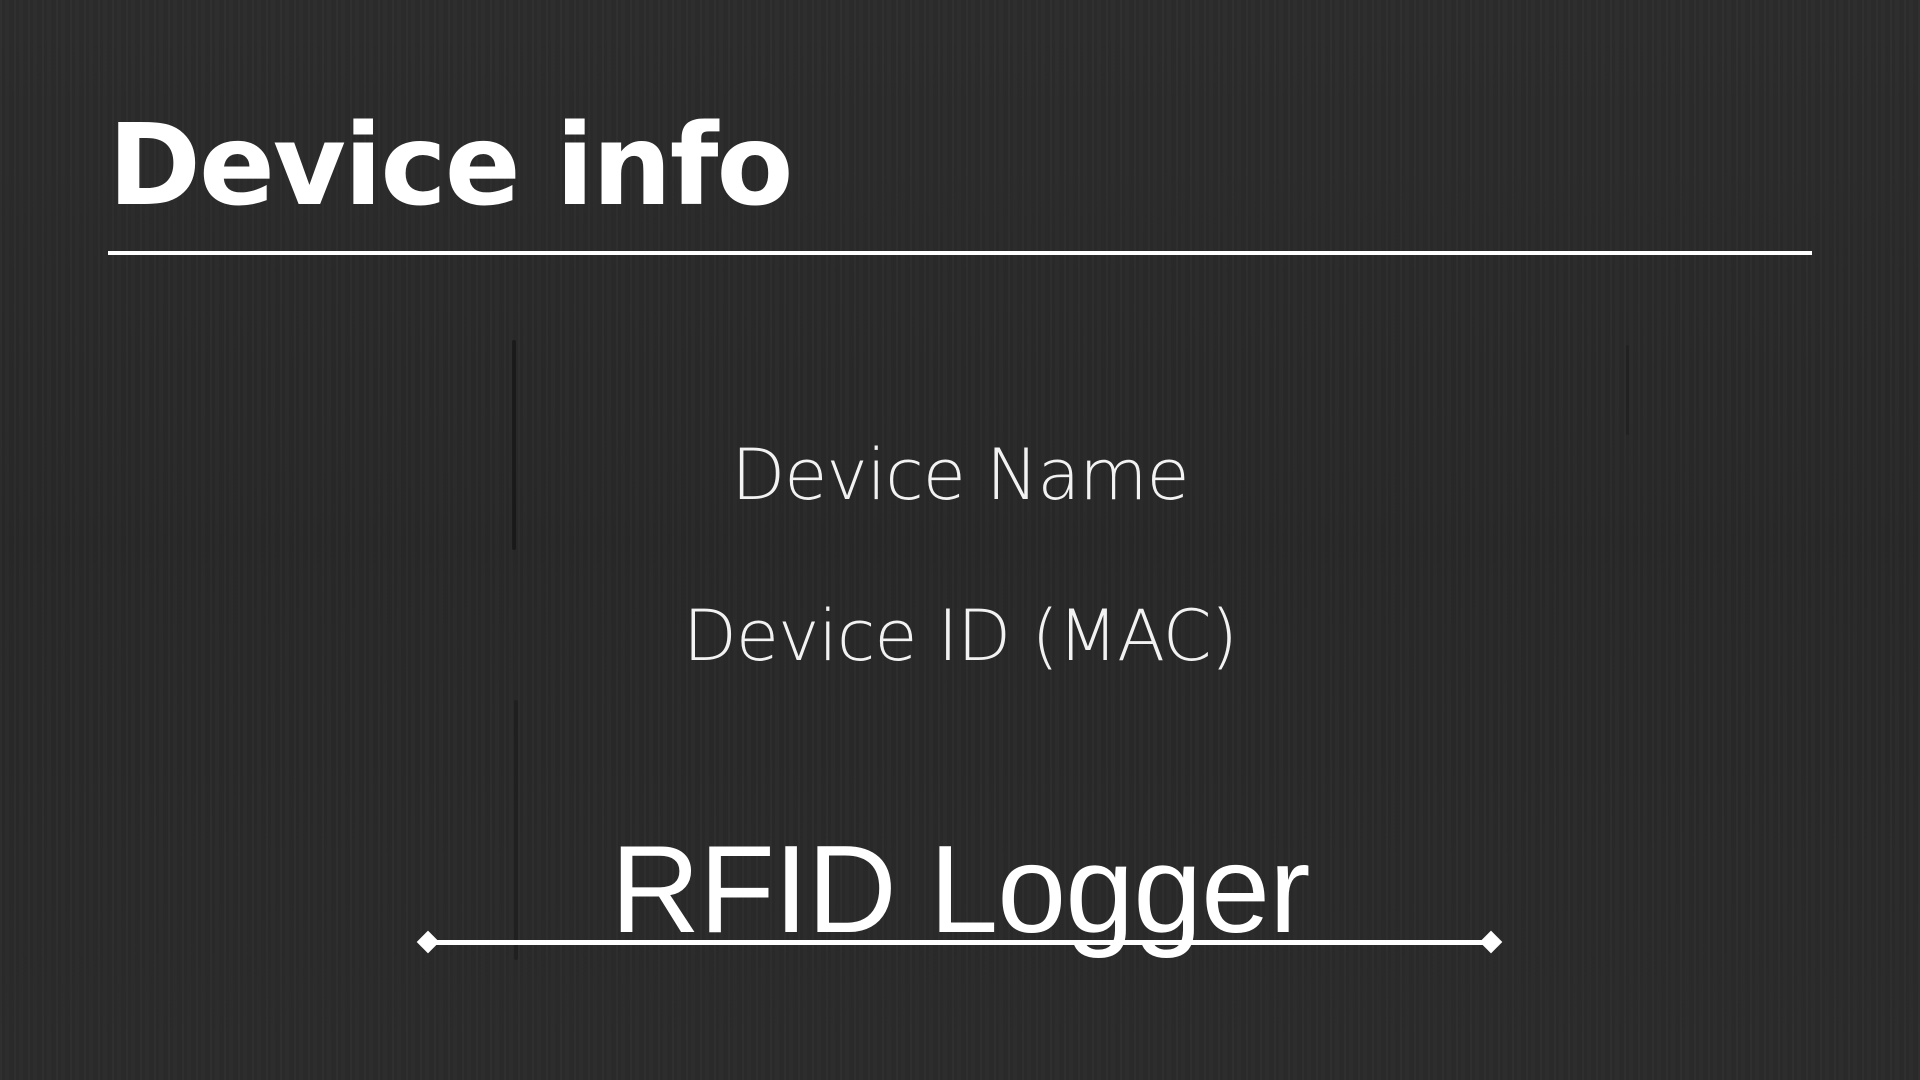 The width and height of the screenshot is (1920, 1080). What do you see at coordinates (960, 253) in the screenshot?
I see `title-divider` at bounding box center [960, 253].